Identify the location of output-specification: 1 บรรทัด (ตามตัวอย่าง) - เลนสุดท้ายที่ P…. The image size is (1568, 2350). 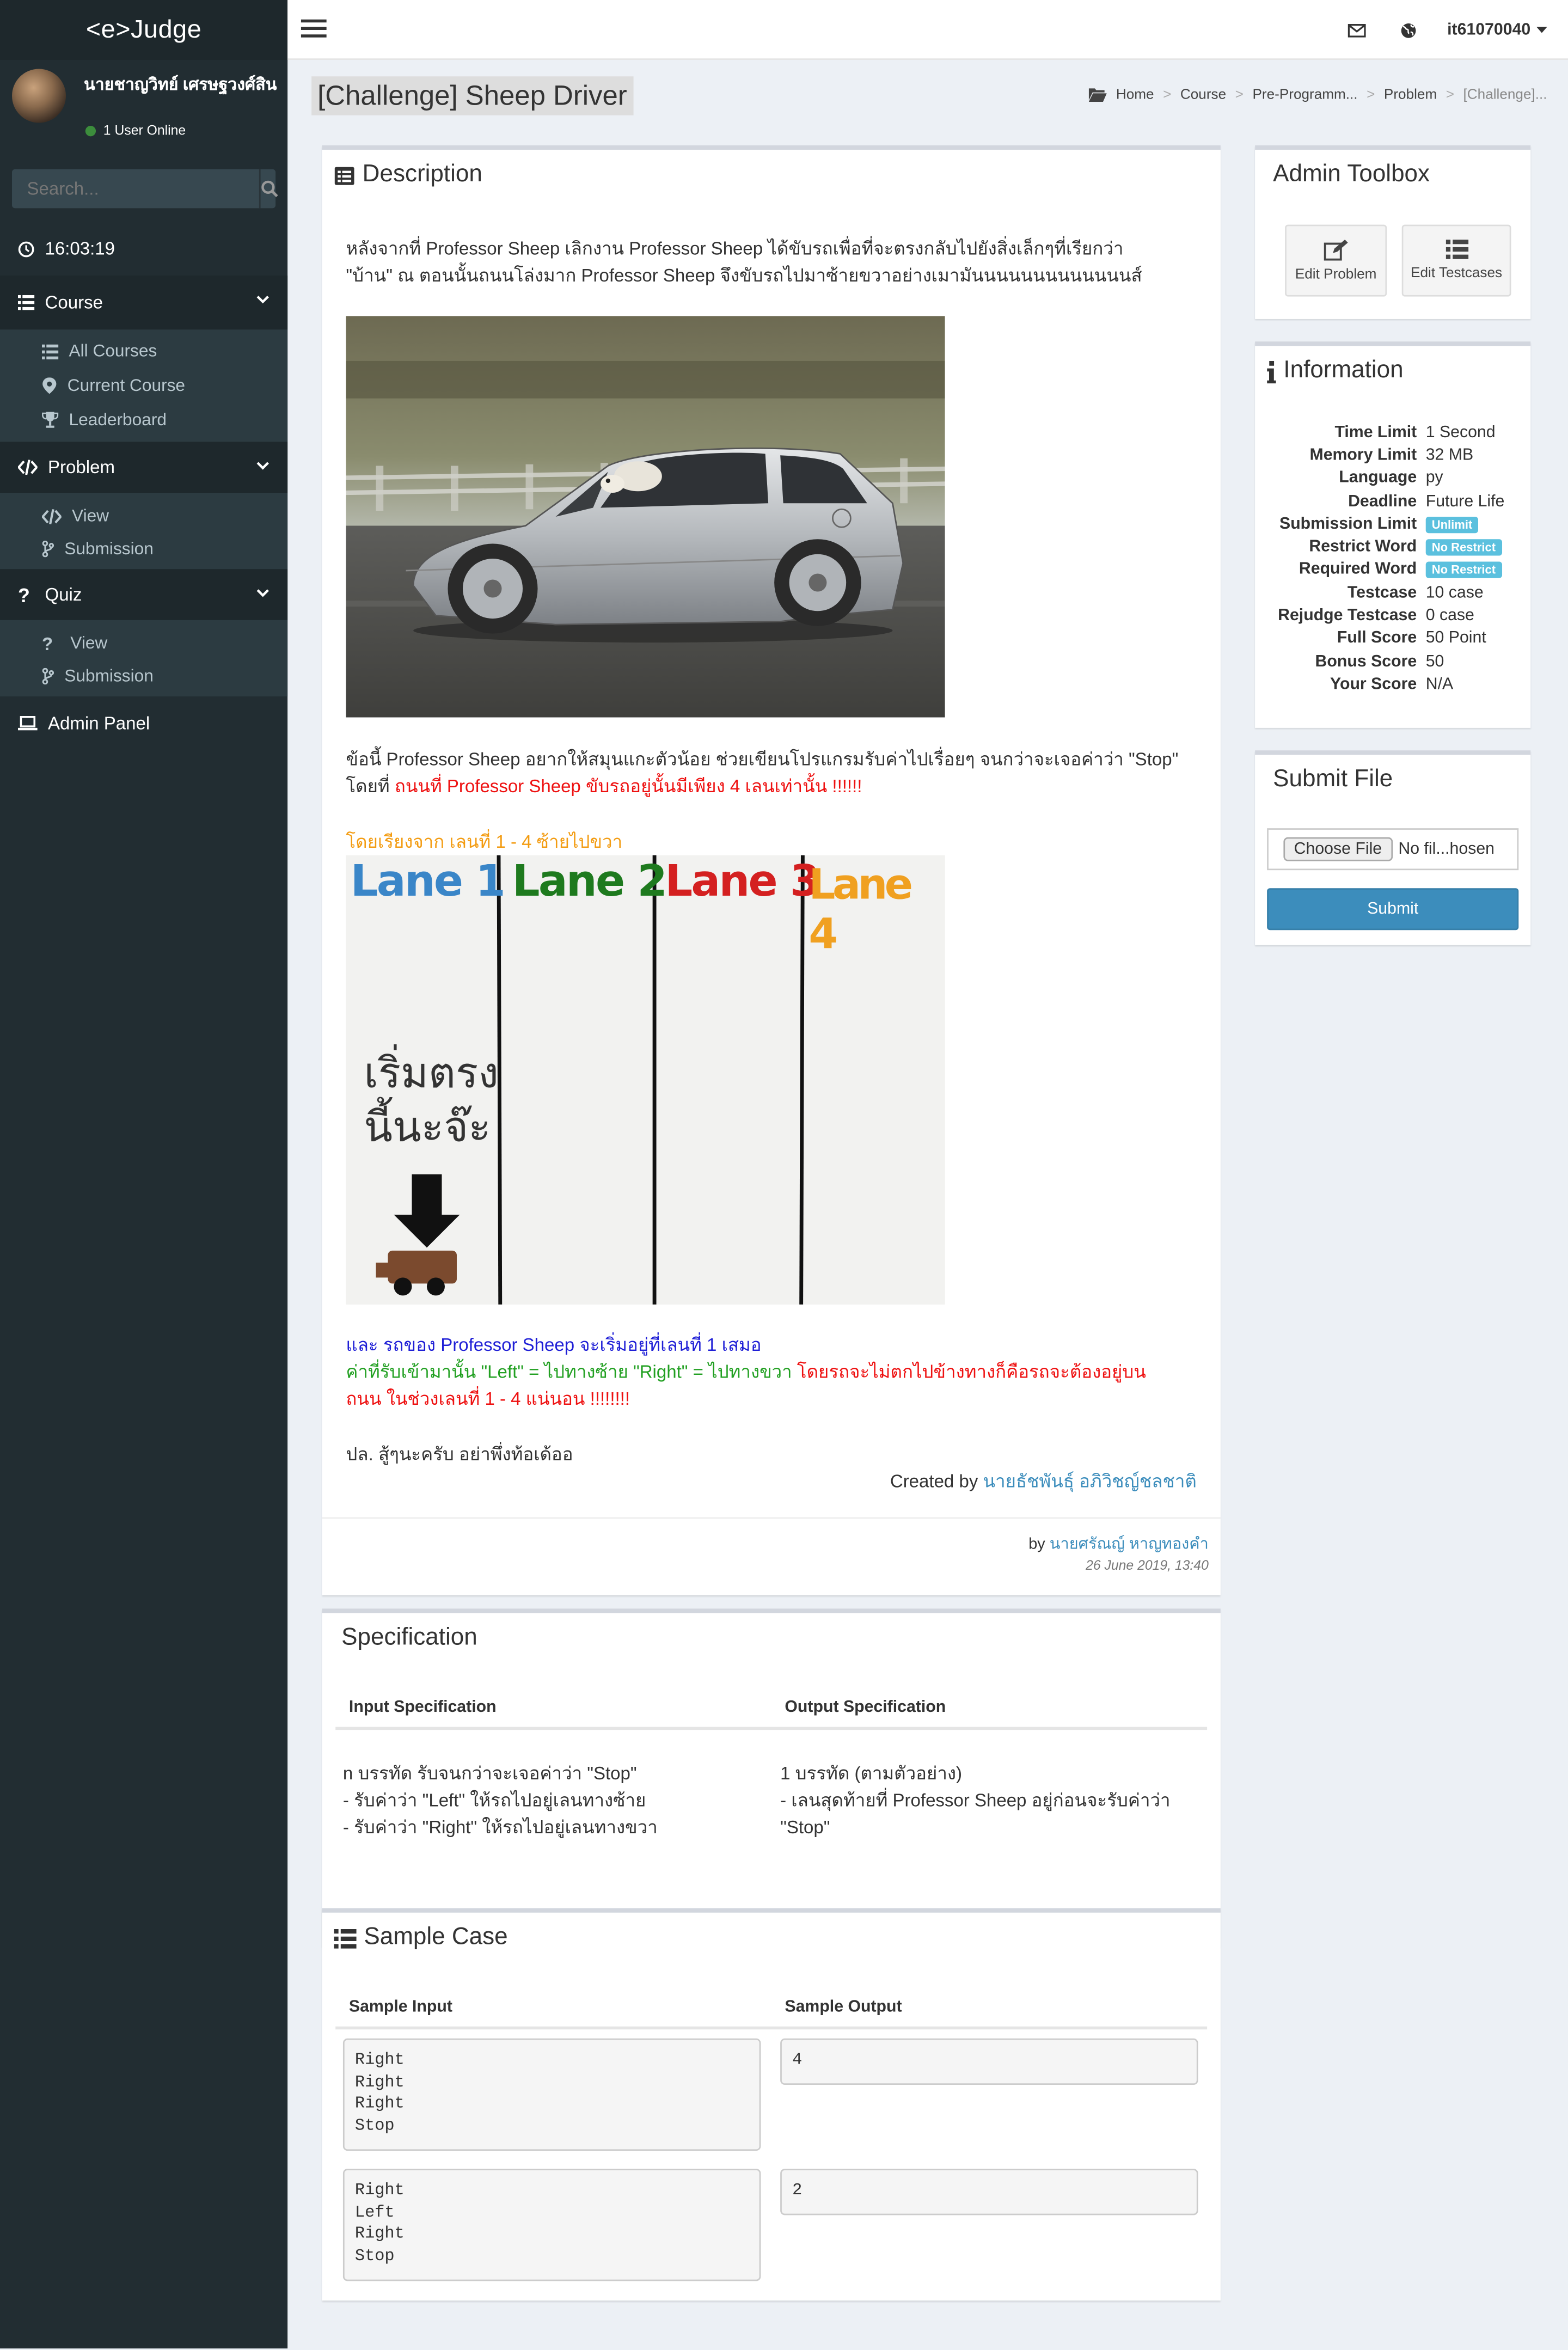
(975, 1800).